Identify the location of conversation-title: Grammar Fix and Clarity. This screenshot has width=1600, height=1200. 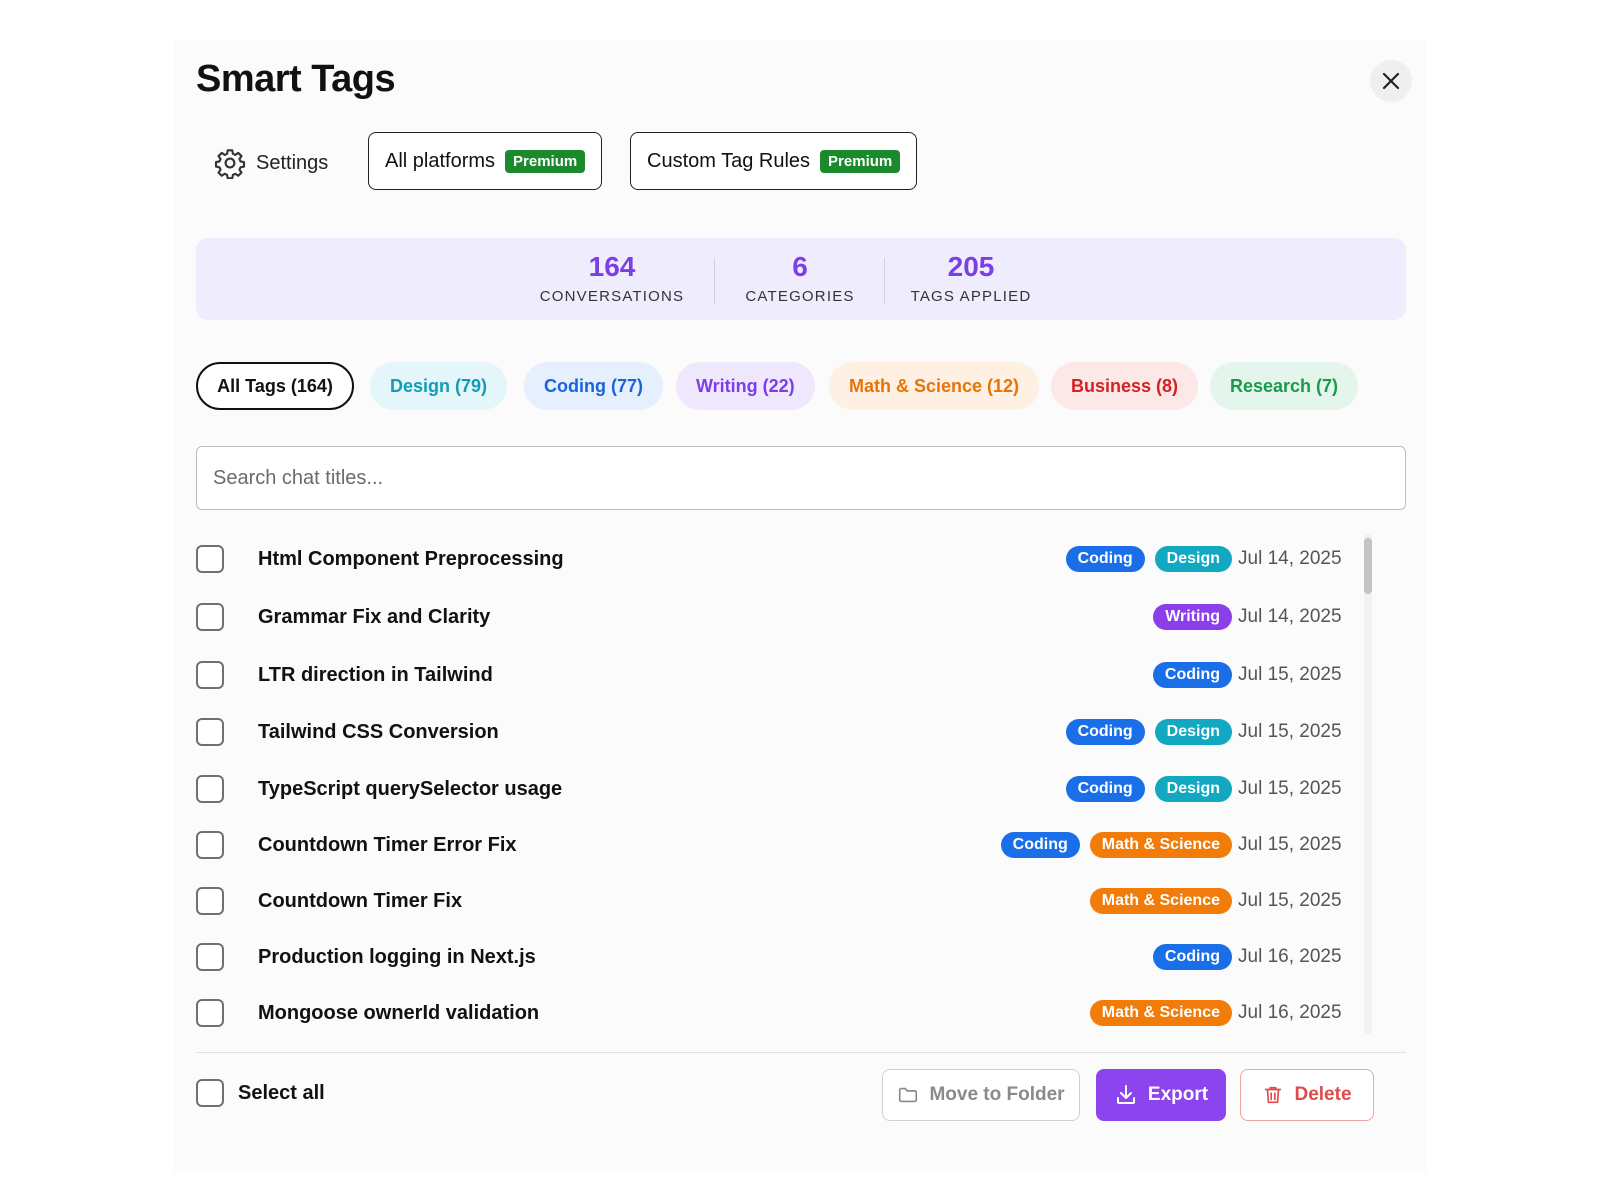
(374, 617).